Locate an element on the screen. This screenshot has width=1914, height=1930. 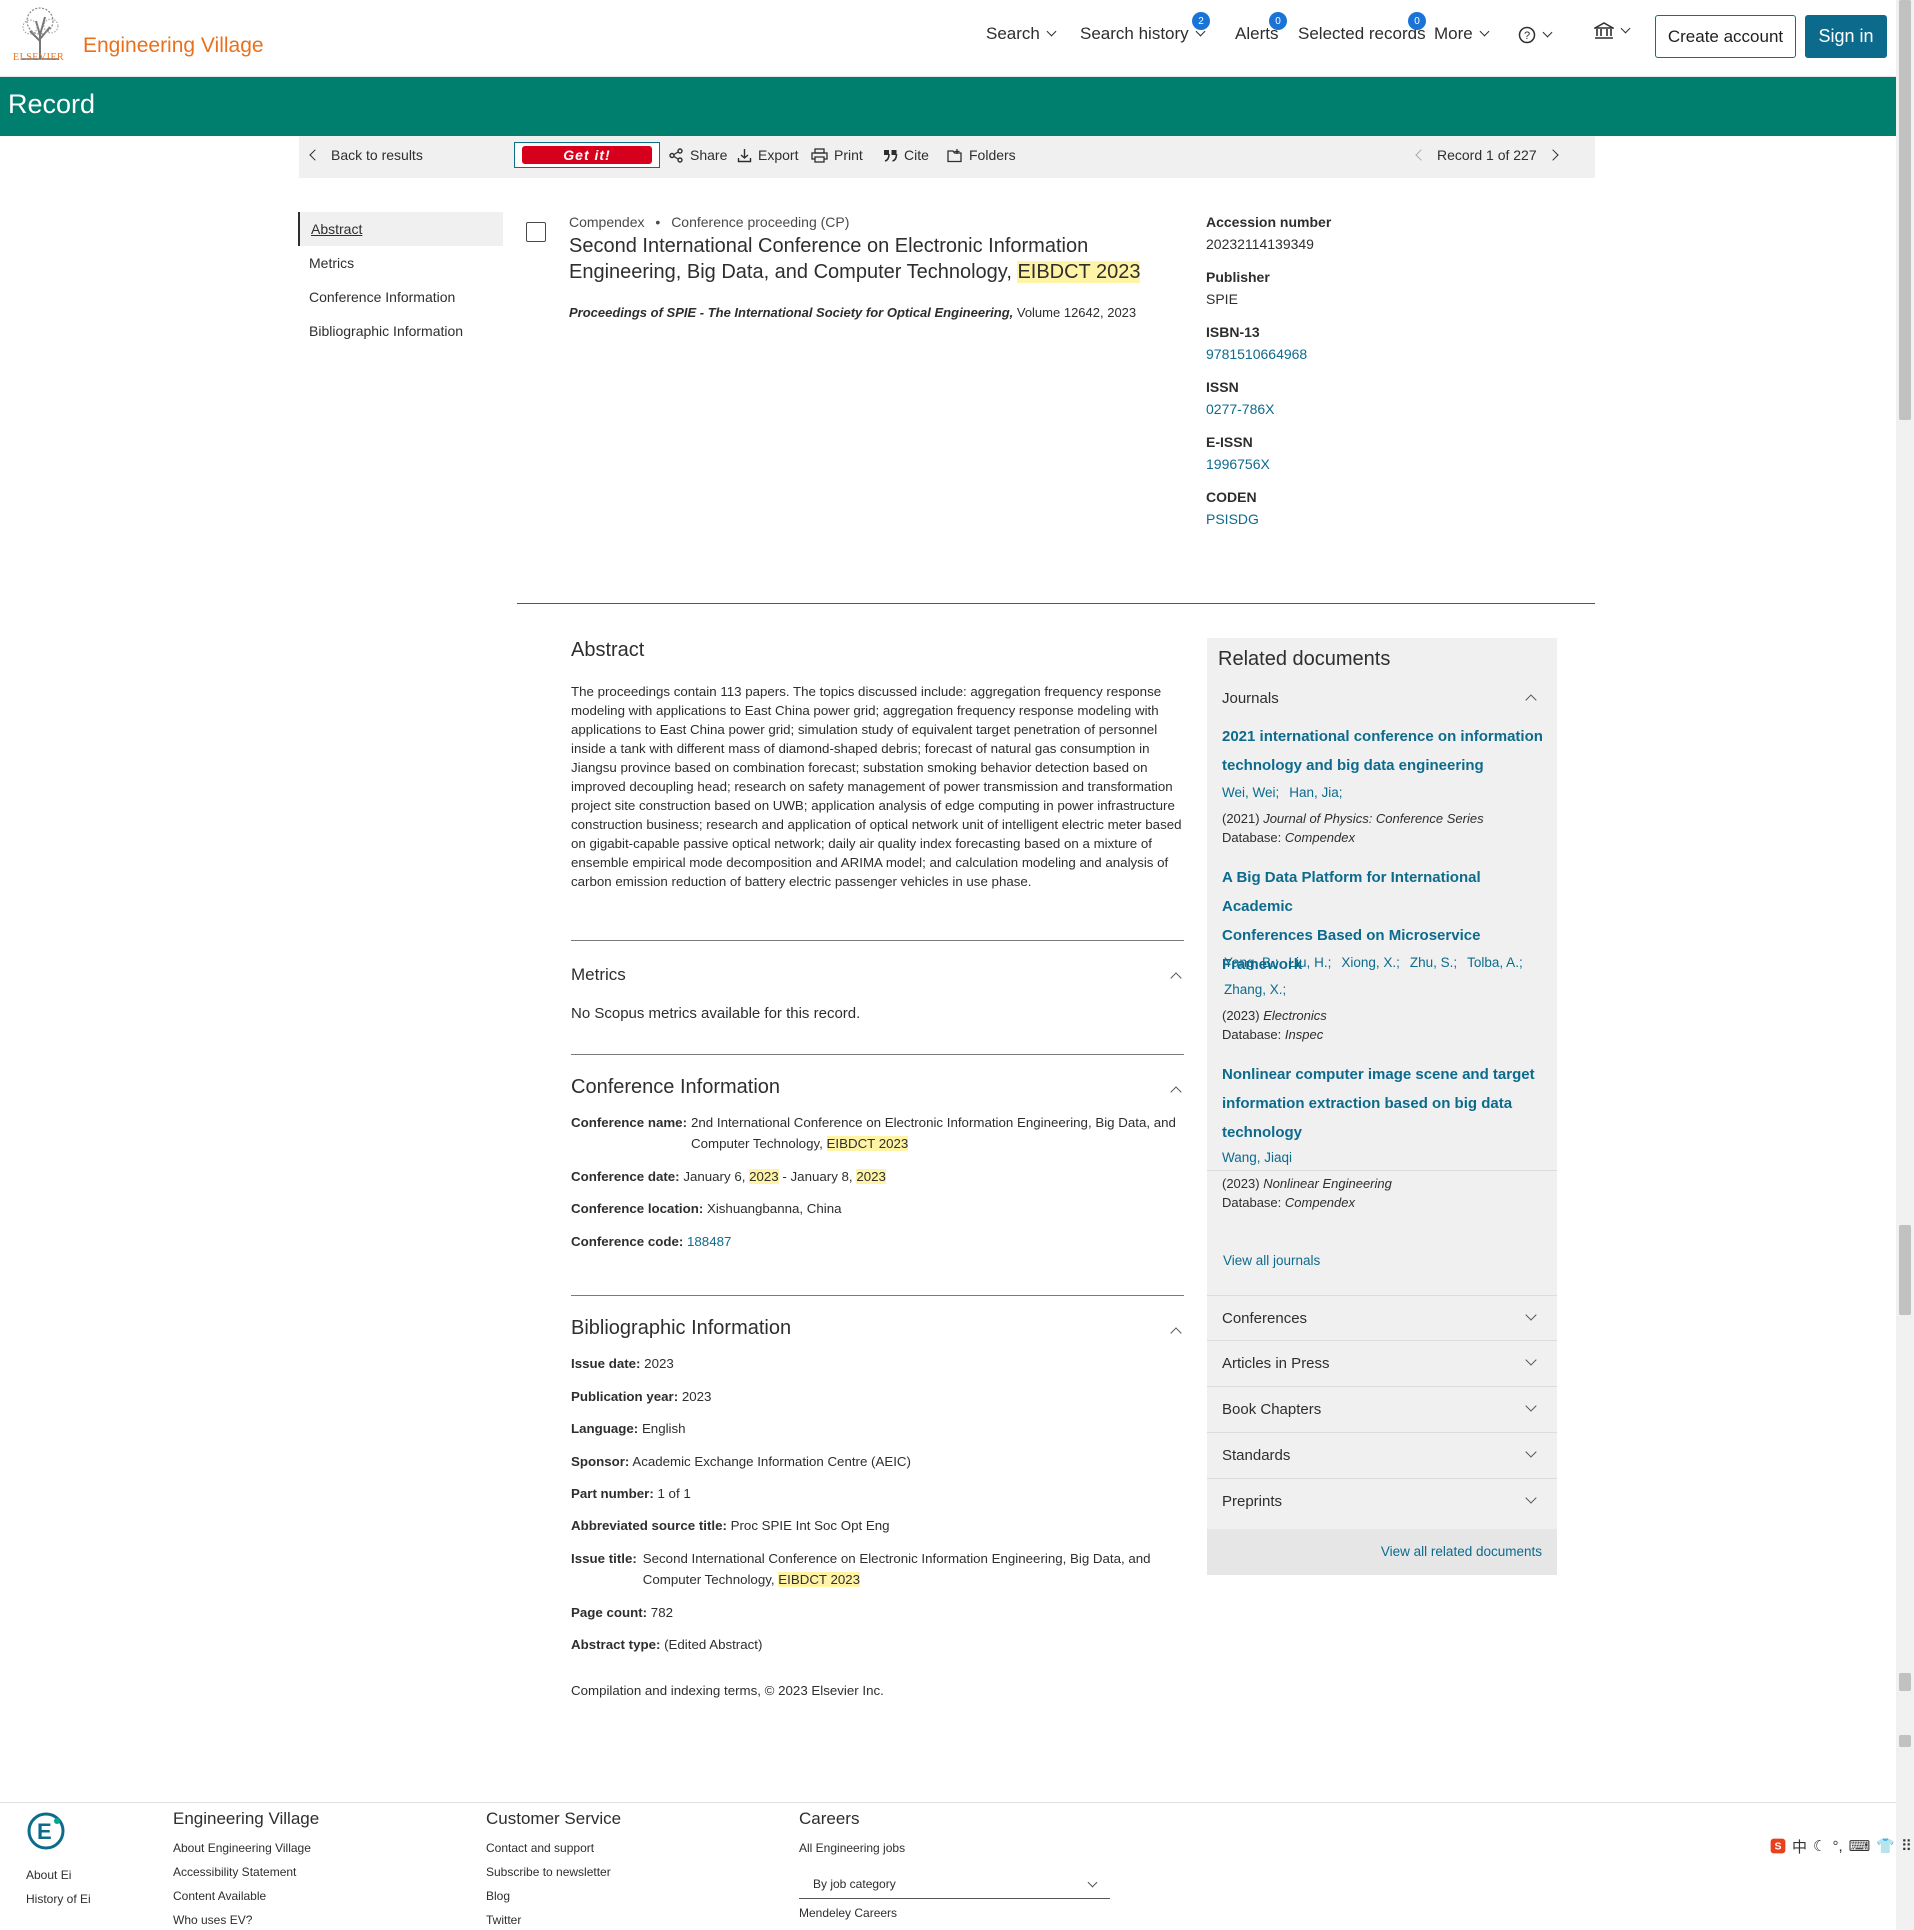
ime-language: 中 is located at coordinates (1799, 1846).